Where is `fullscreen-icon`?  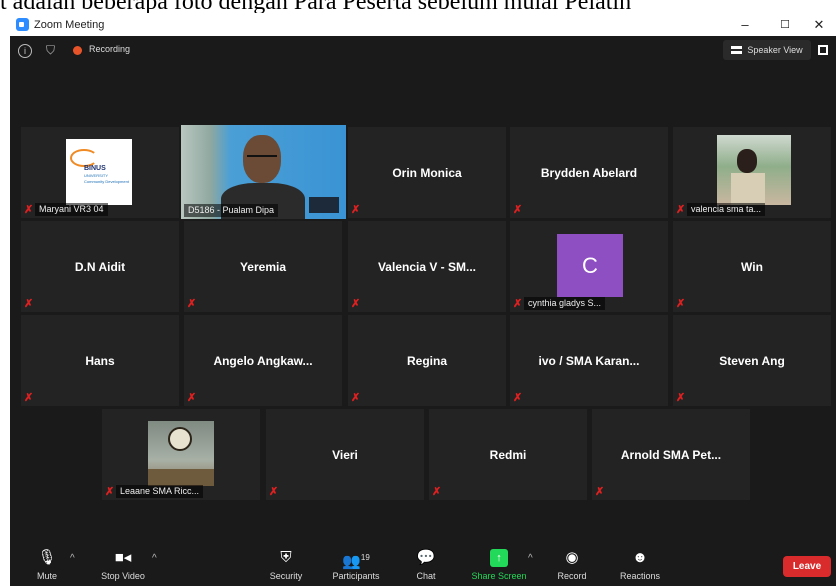 fullscreen-icon is located at coordinates (823, 50).